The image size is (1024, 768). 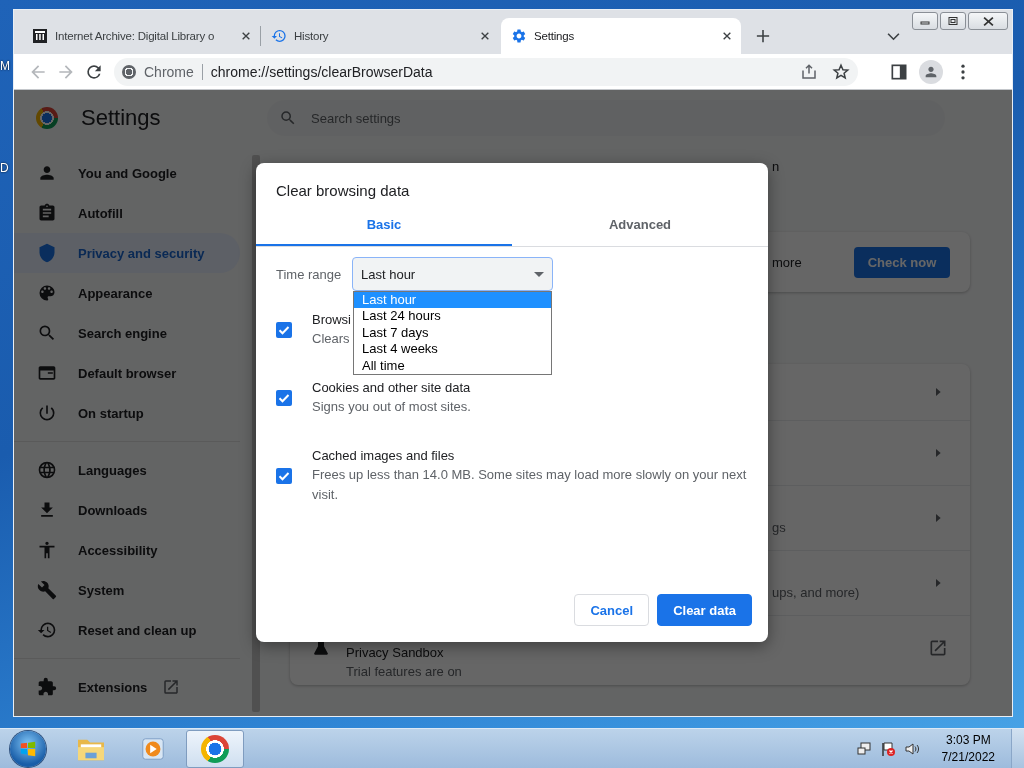 I want to click on start-button, so click(x=28, y=748).